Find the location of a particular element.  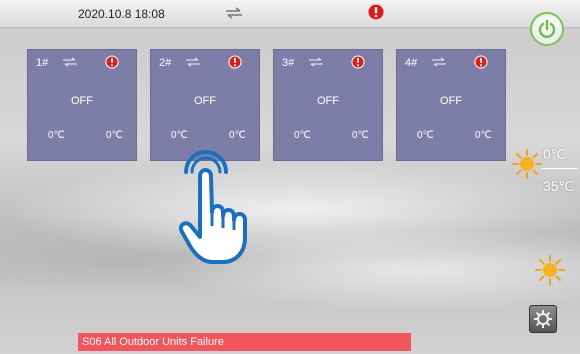

temperature-divider is located at coordinates (559, 168).